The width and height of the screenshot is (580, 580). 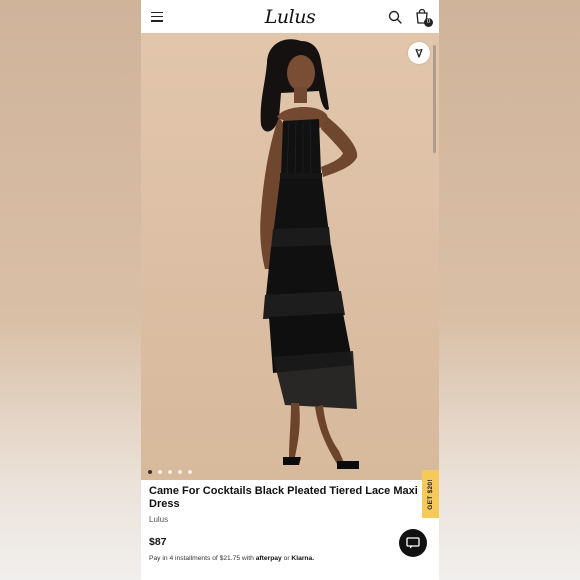 I want to click on menu-icon, so click(x=157, y=16).